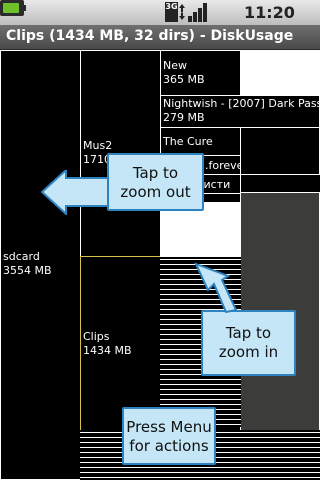 This screenshot has height=480, width=320. Describe the element at coordinates (241, 103) in the screenshot. I see `block-label-nightwish-name: Nightwish - [2007] Dark Passion Play` at that location.